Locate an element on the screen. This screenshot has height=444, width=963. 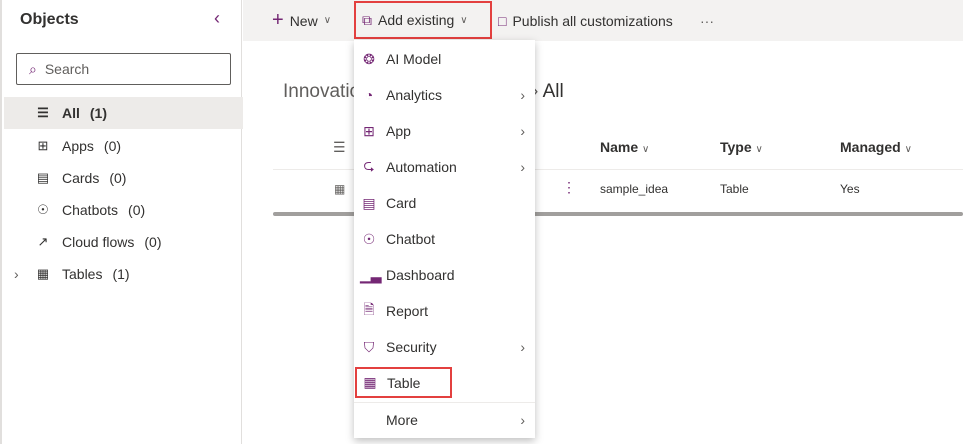
shield-icon: ⛉ is located at coordinates (369, 346).